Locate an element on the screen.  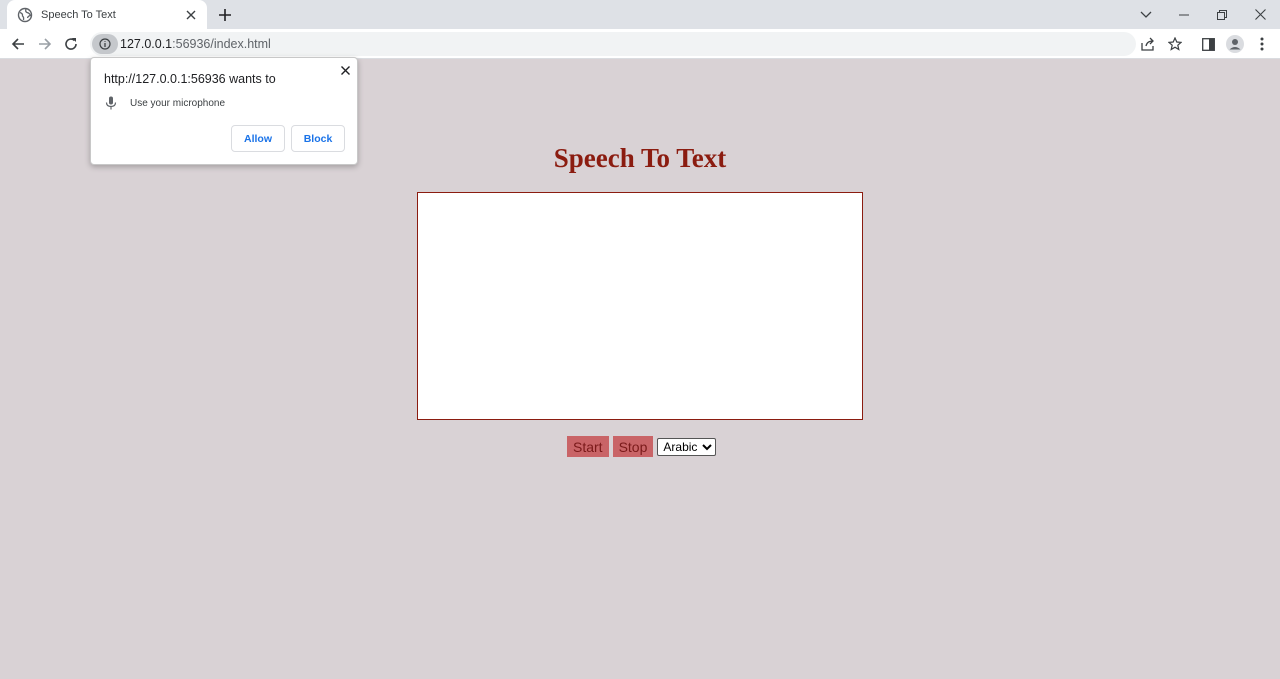
url-host: 127.0.0.1 is located at coordinates (146, 44).